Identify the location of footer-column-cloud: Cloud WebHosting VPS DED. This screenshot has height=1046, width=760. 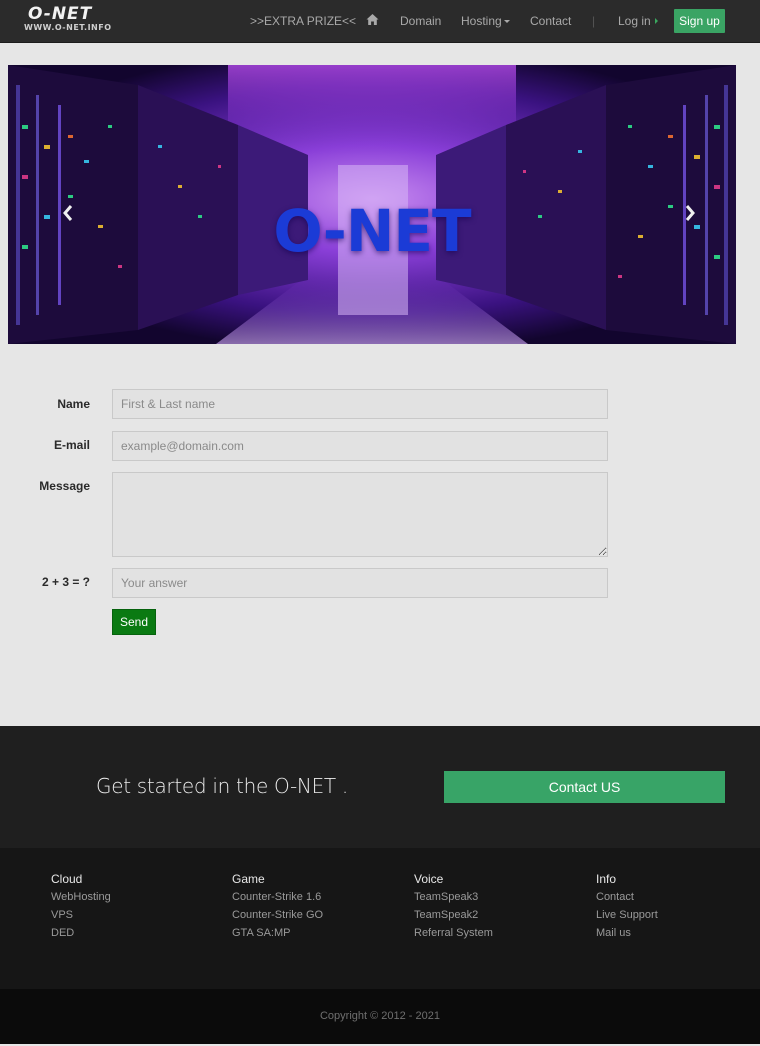
(81, 908).